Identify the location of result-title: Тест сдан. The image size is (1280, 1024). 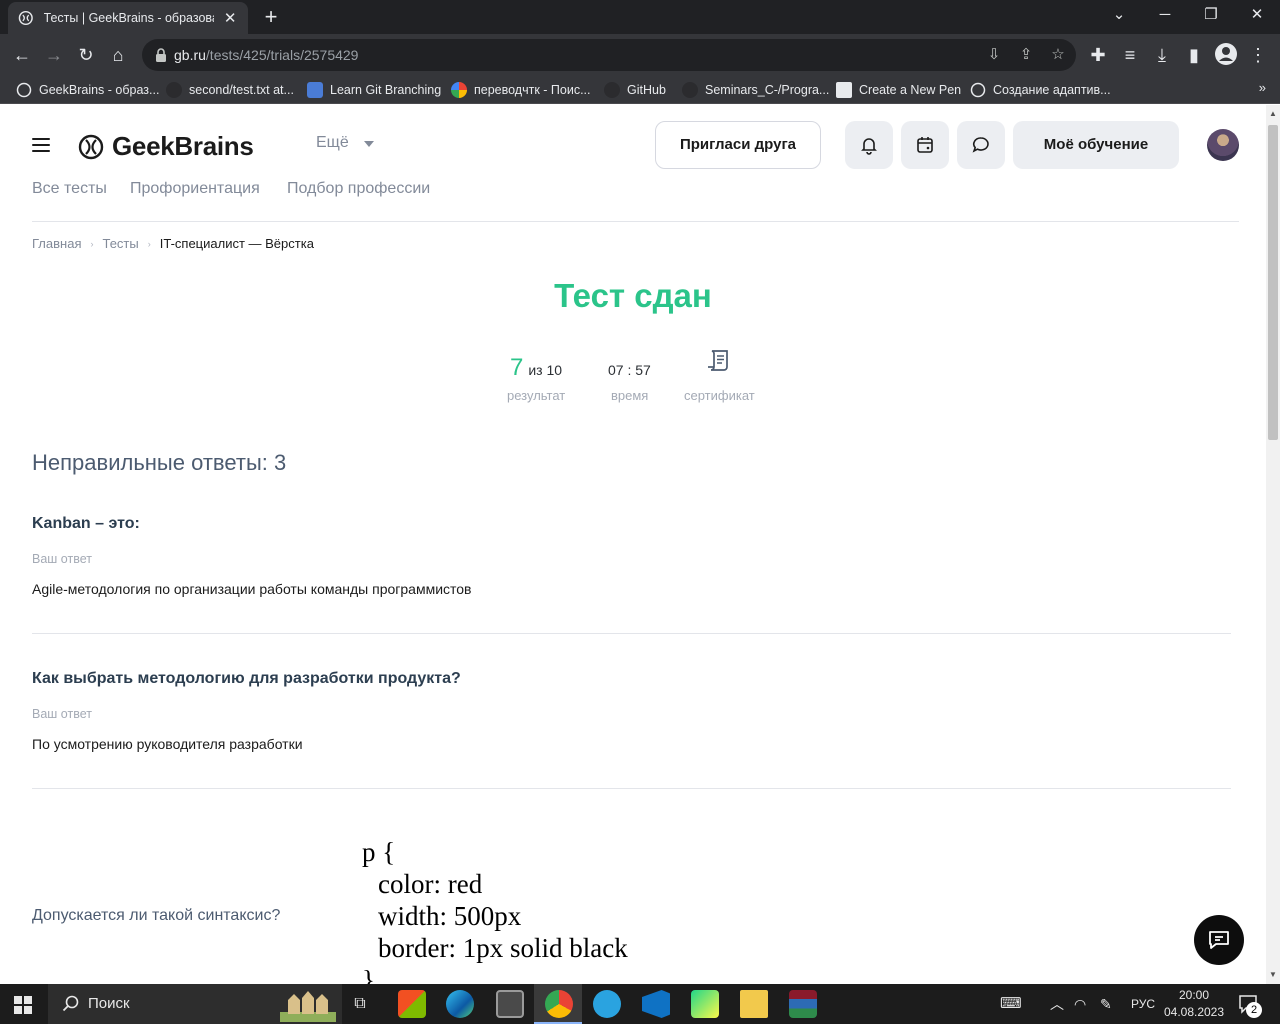
(633, 295).